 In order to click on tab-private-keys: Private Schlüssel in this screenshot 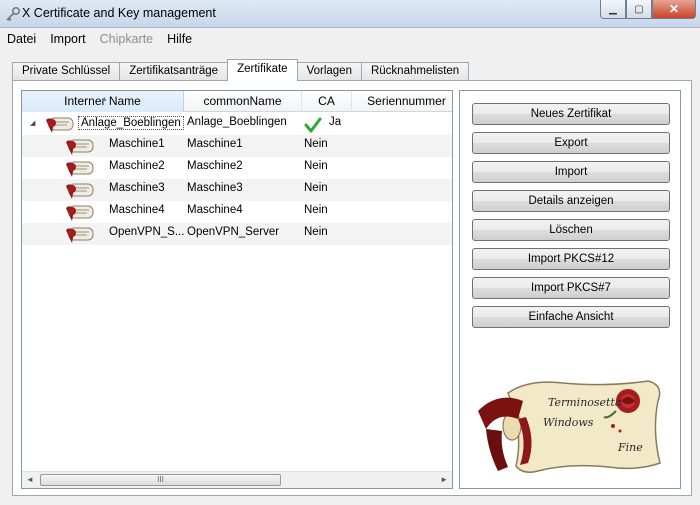, I will do `click(66, 71)`.